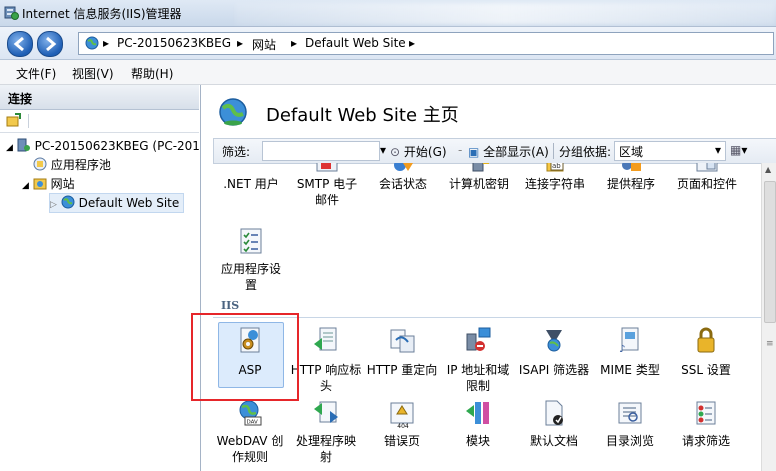  I want to click on feature-label: WebDAV 创 作规则, so click(250, 449).